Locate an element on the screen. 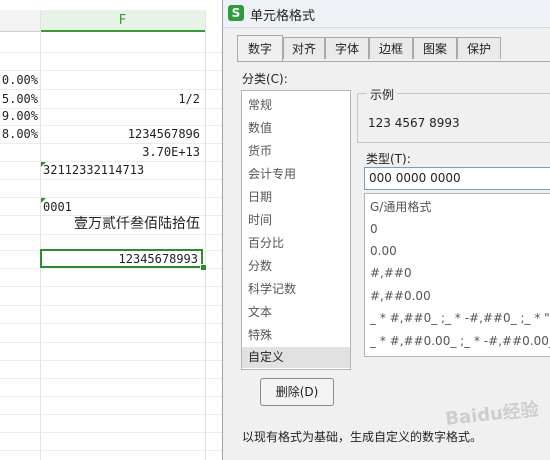 This screenshot has width=550, height=460. category-number: 数值 is located at coordinates (296, 128).